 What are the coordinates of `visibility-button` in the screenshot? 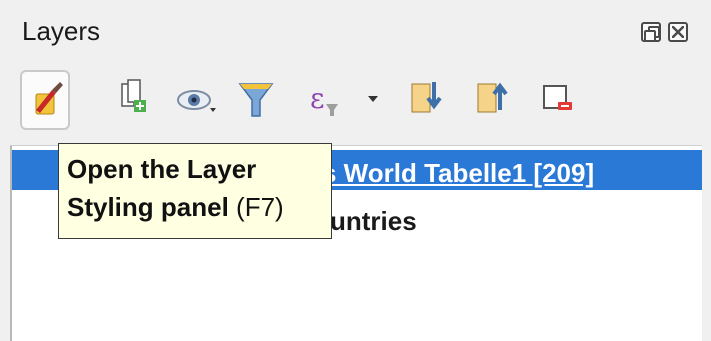 It's located at (195, 100).